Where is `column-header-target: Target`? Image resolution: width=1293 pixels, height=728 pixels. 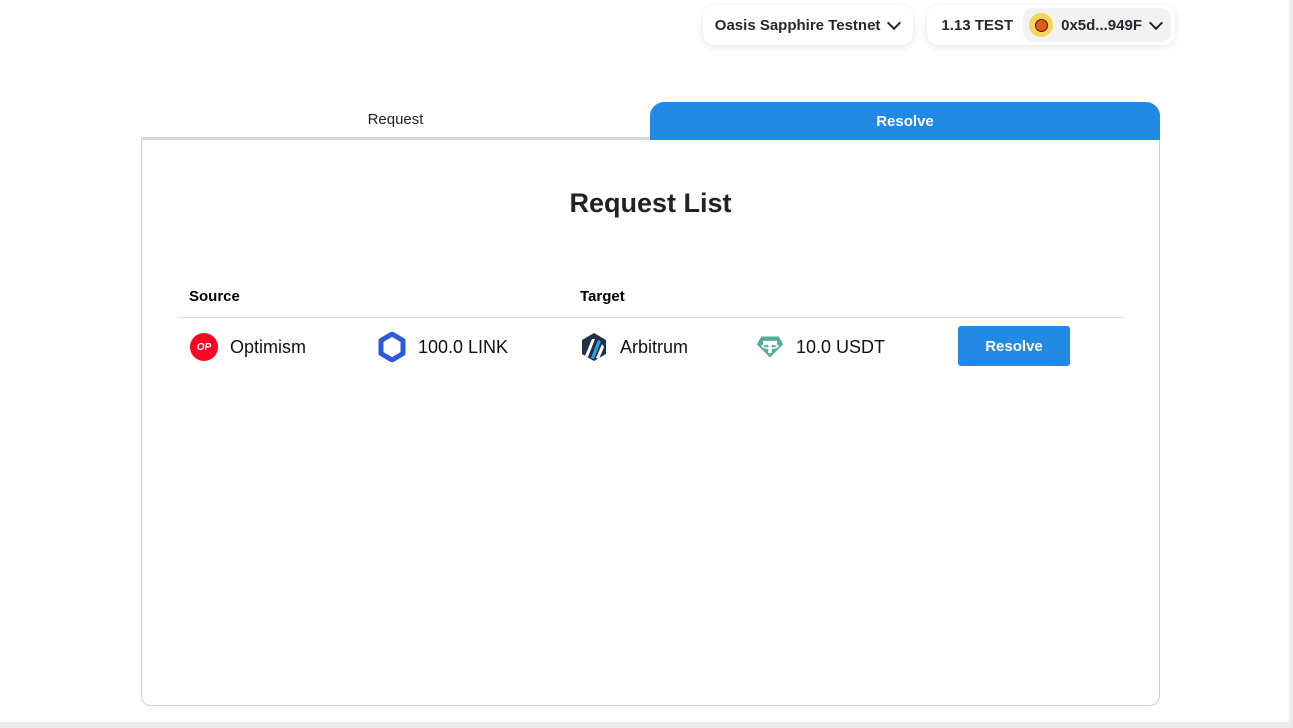
column-header-target: Target is located at coordinates (602, 296).